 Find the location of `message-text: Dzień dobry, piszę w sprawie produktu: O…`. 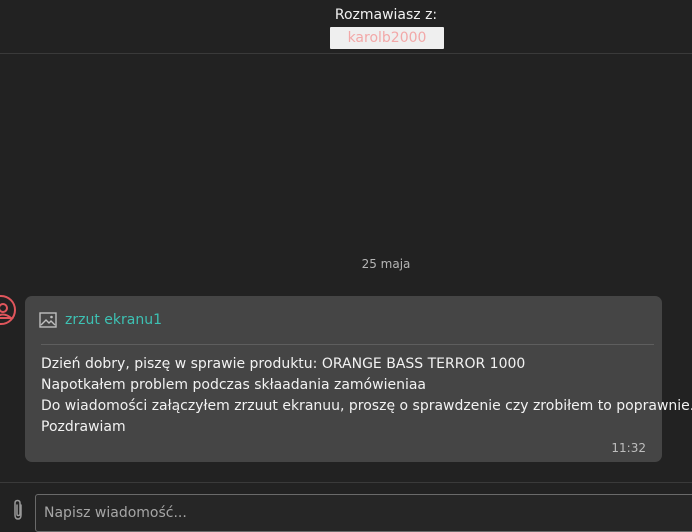

message-text: Dzień dobry, piszę w sprawie produktu: O… is located at coordinates (366, 396).